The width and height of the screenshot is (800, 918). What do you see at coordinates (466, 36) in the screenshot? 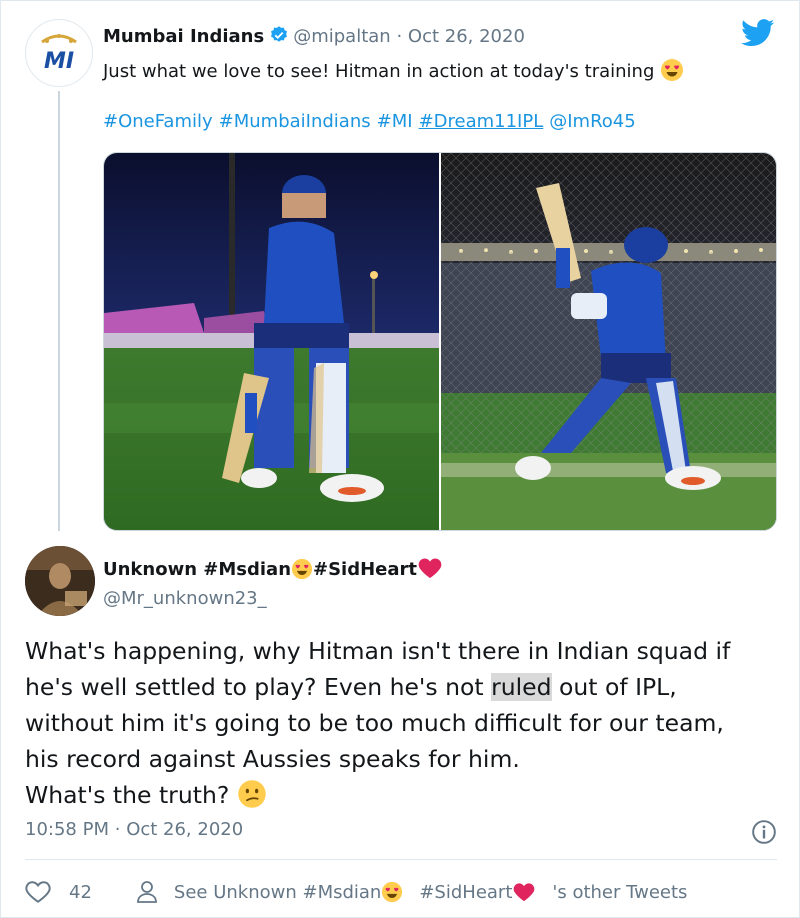
I see `parent-date: Oct 26, 2020` at bounding box center [466, 36].